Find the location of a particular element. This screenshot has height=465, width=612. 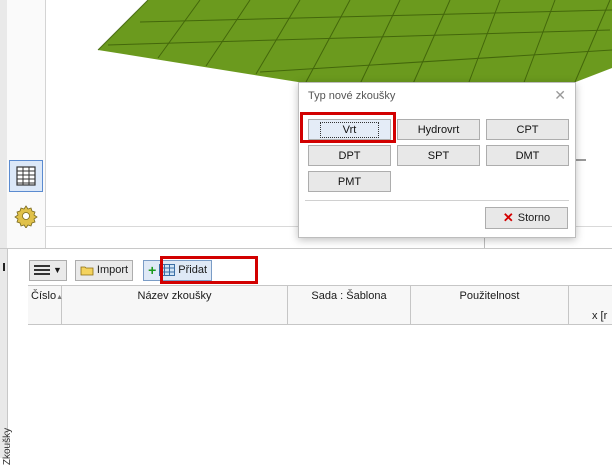

col-x: x [r is located at coordinates (590, 305).